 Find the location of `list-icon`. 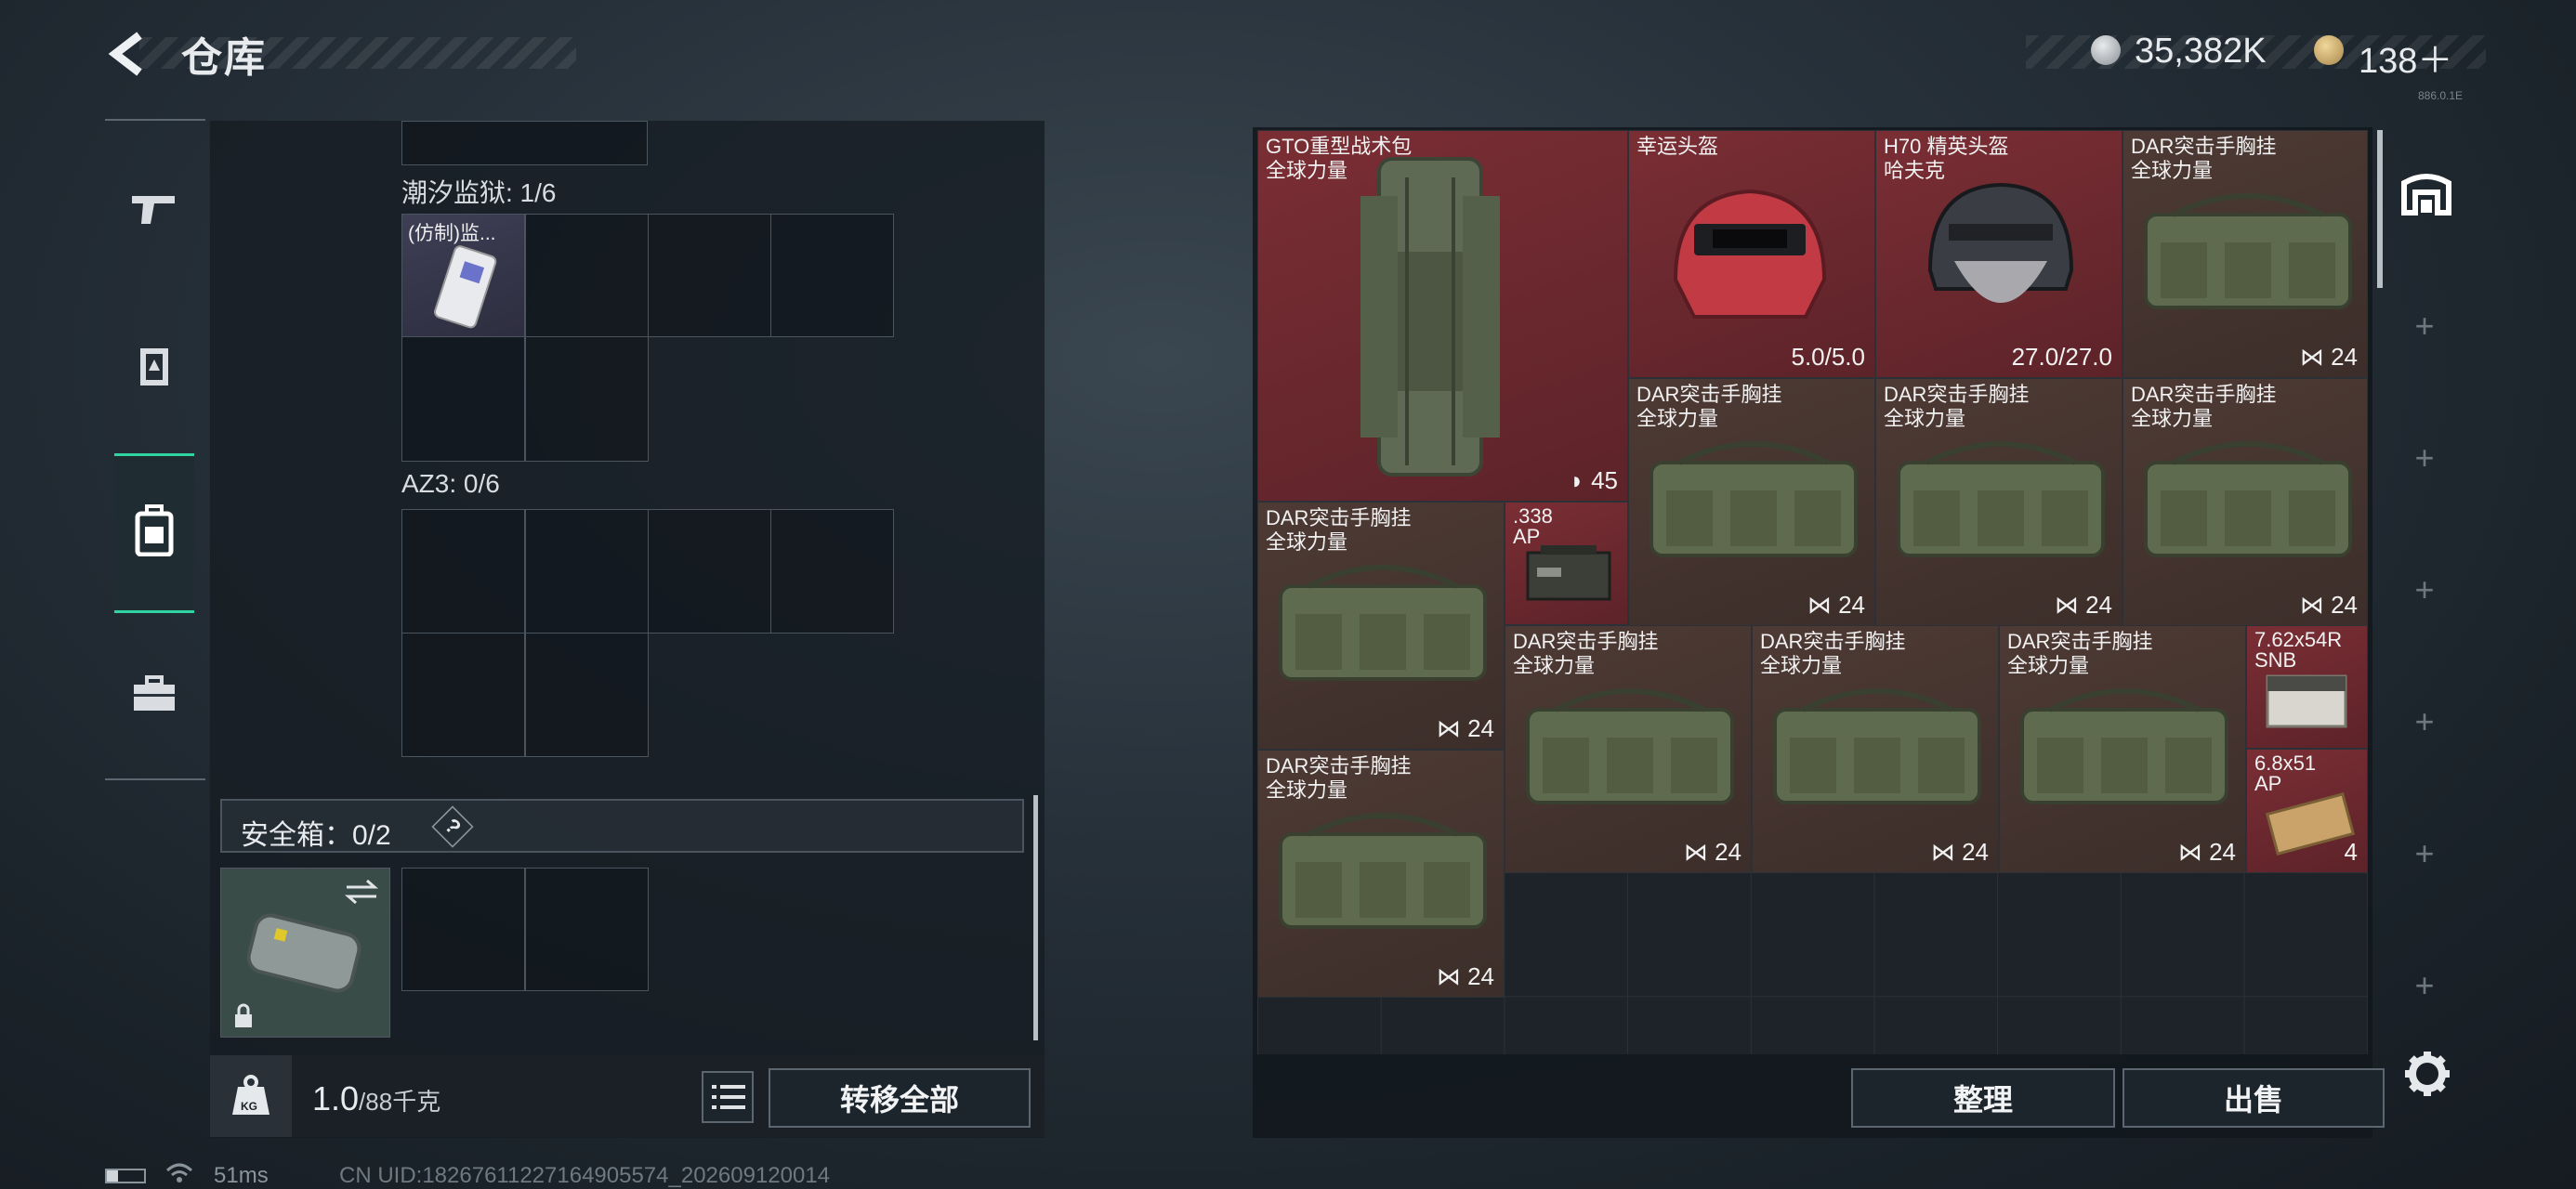

list-icon is located at coordinates (728, 1097).